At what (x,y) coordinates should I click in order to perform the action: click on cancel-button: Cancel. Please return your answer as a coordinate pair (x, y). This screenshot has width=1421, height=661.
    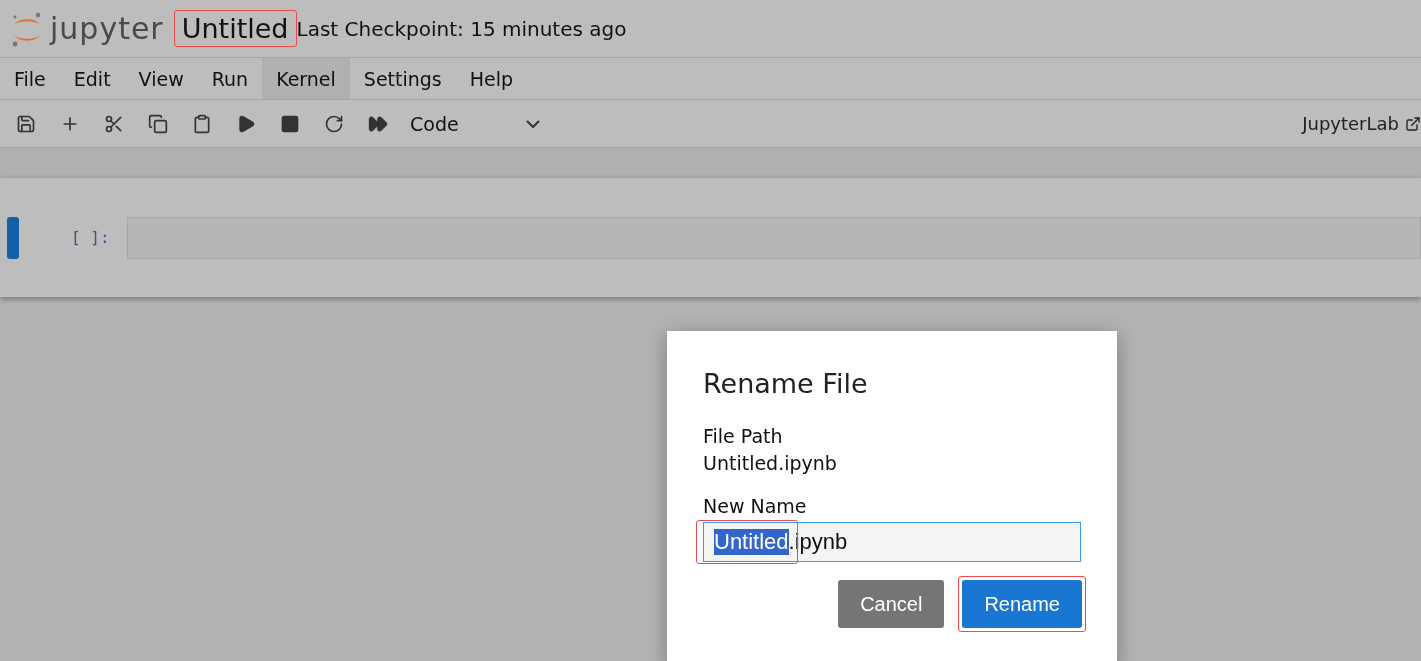
    Looking at the image, I should click on (891, 604).